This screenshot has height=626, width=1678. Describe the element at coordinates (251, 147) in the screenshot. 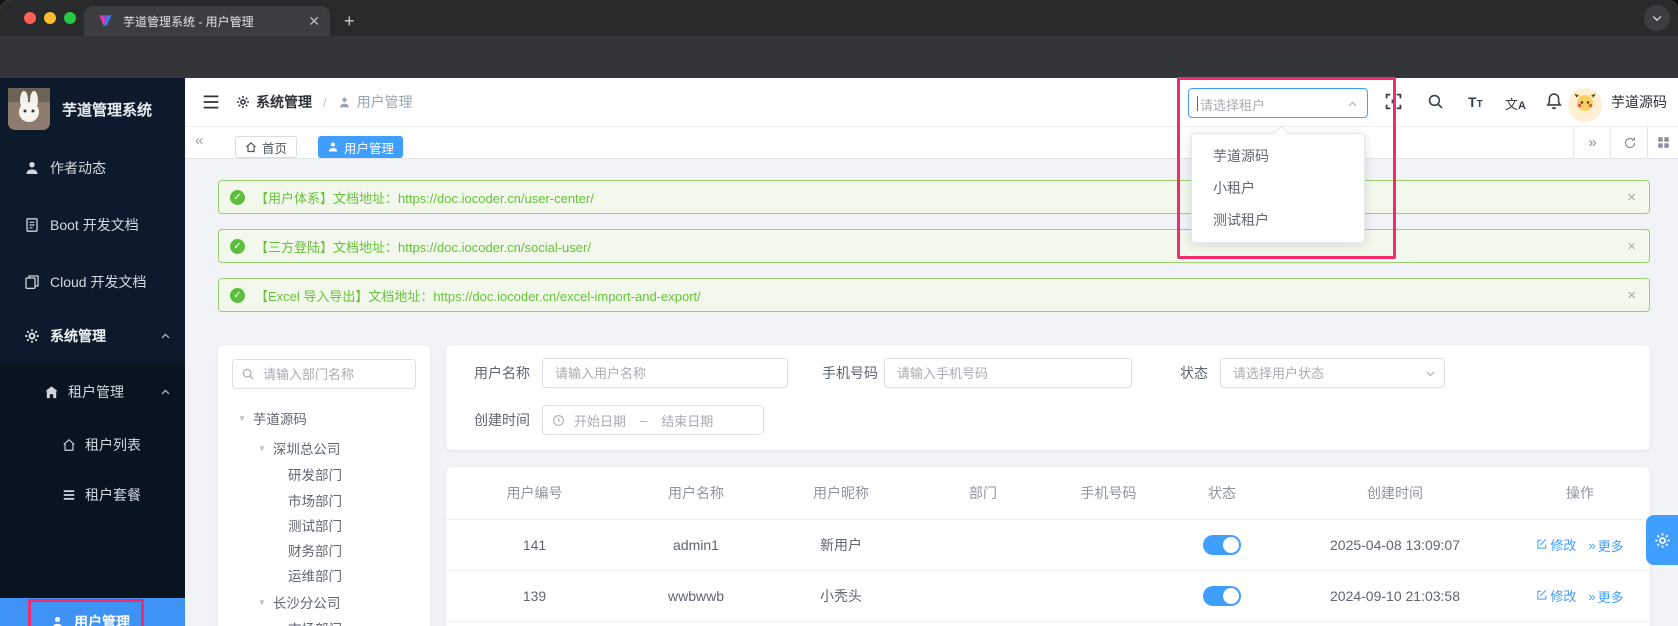

I see `home-icon` at that location.